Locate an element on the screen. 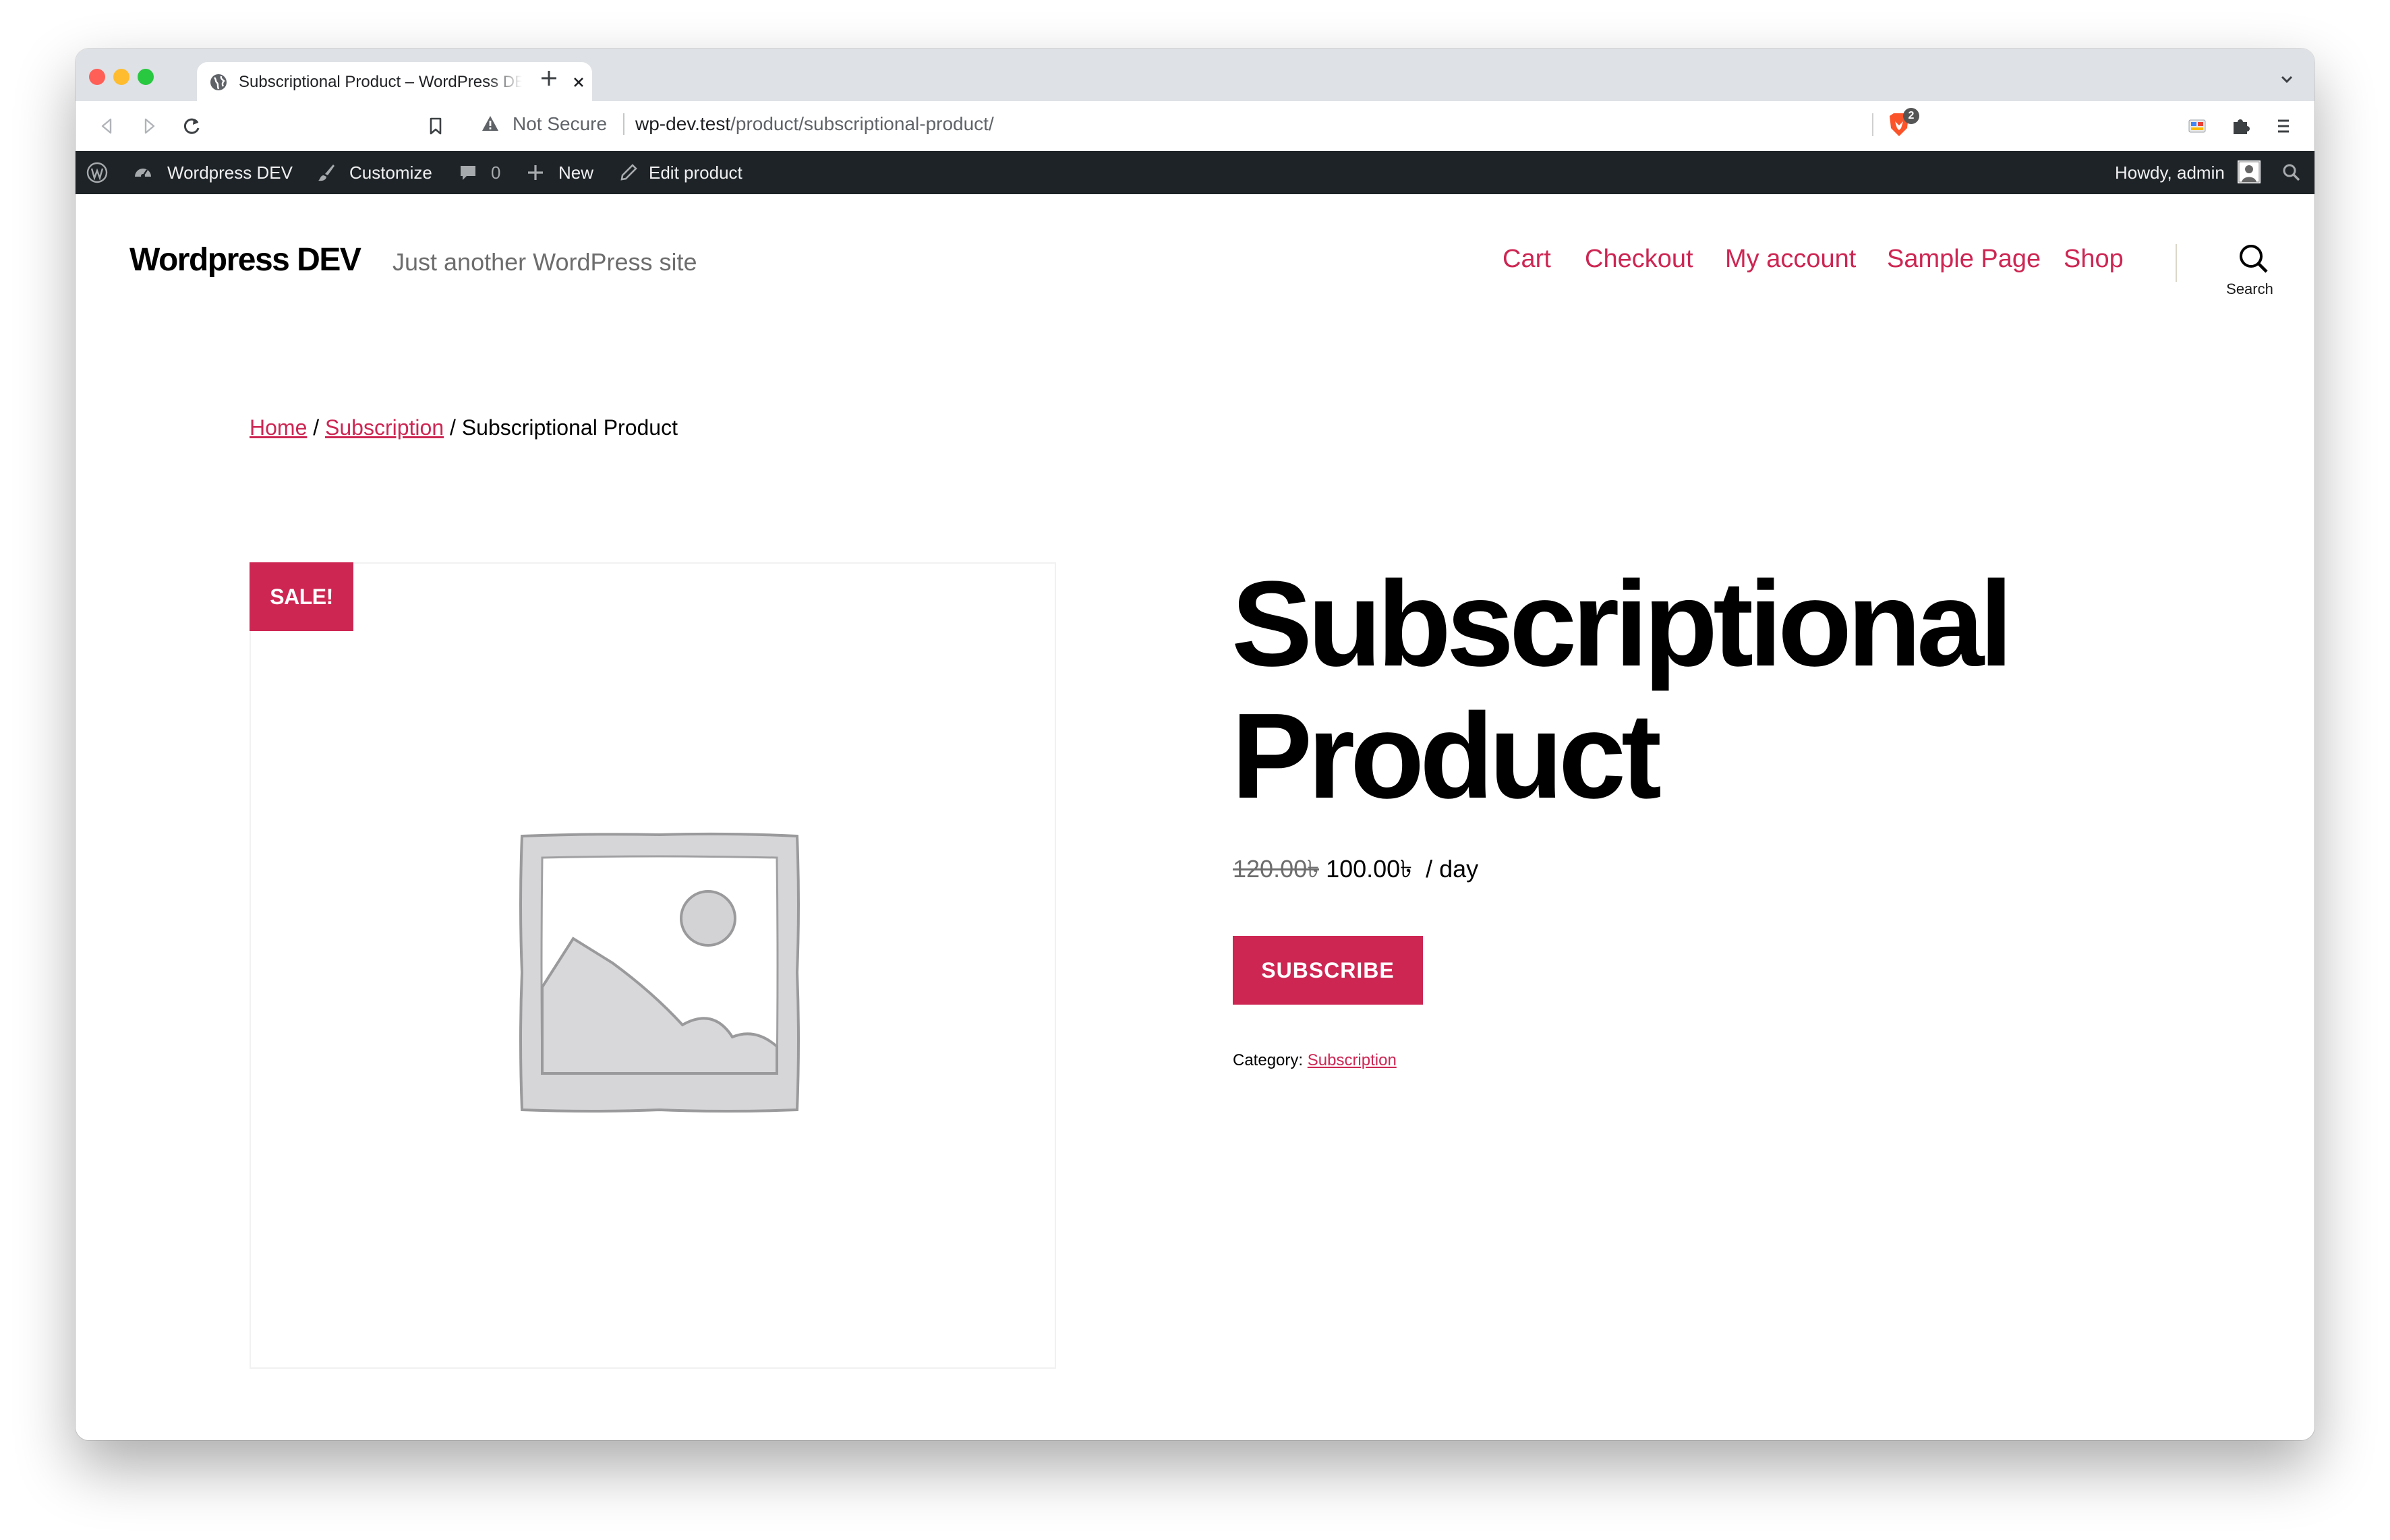 This screenshot has height=1540, width=2390. forward-arrow-icon is located at coordinates (149, 126).